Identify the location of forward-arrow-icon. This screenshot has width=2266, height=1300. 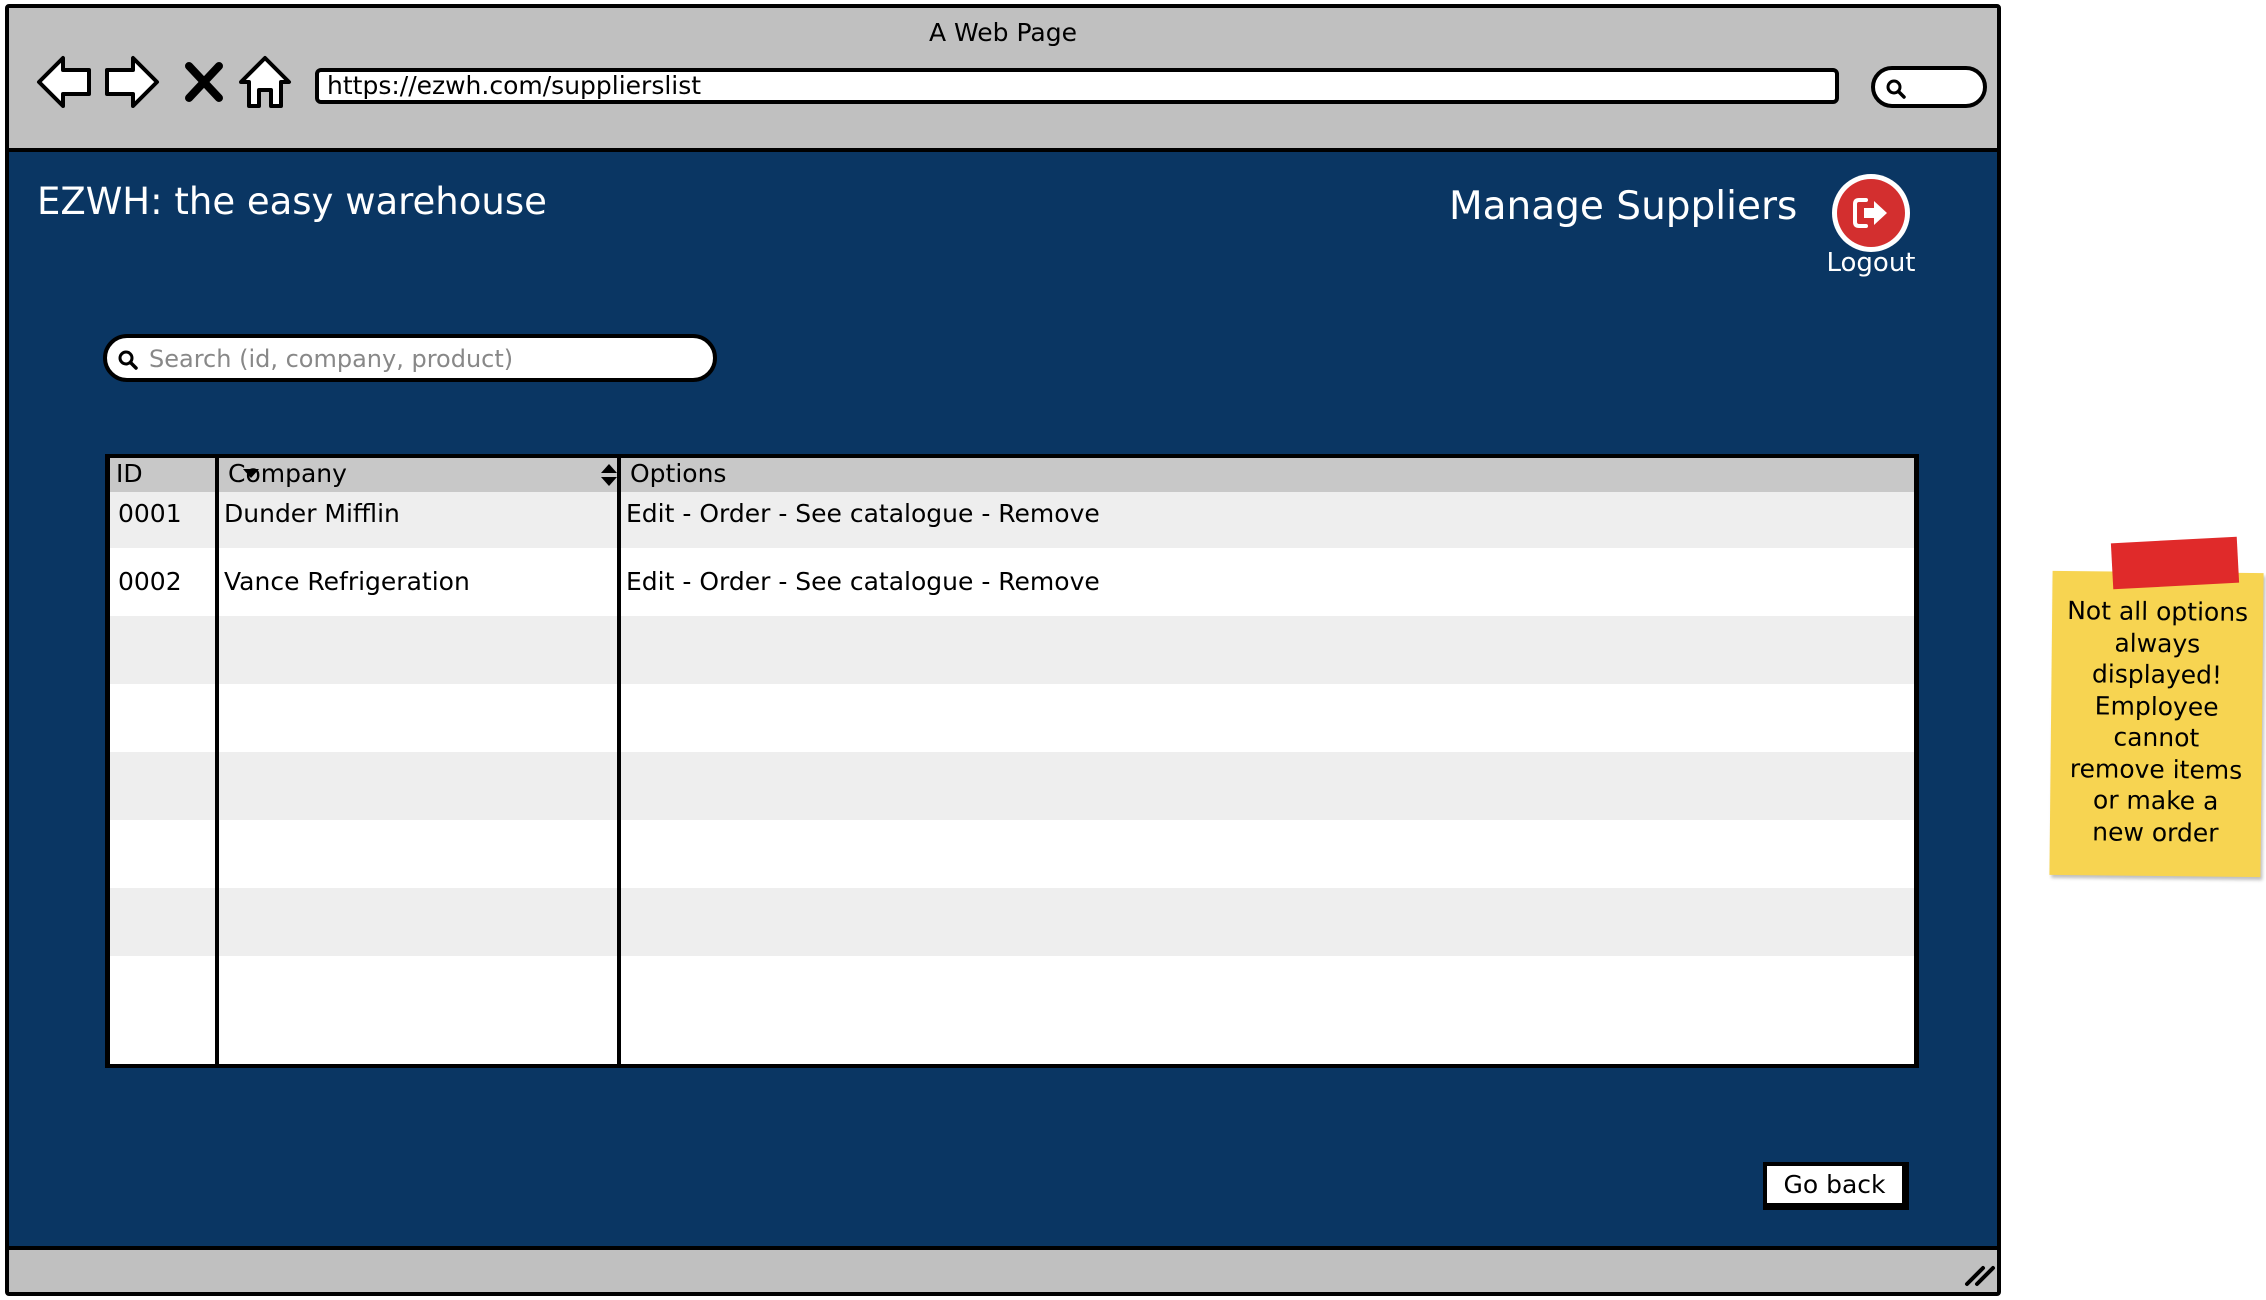
(132, 82).